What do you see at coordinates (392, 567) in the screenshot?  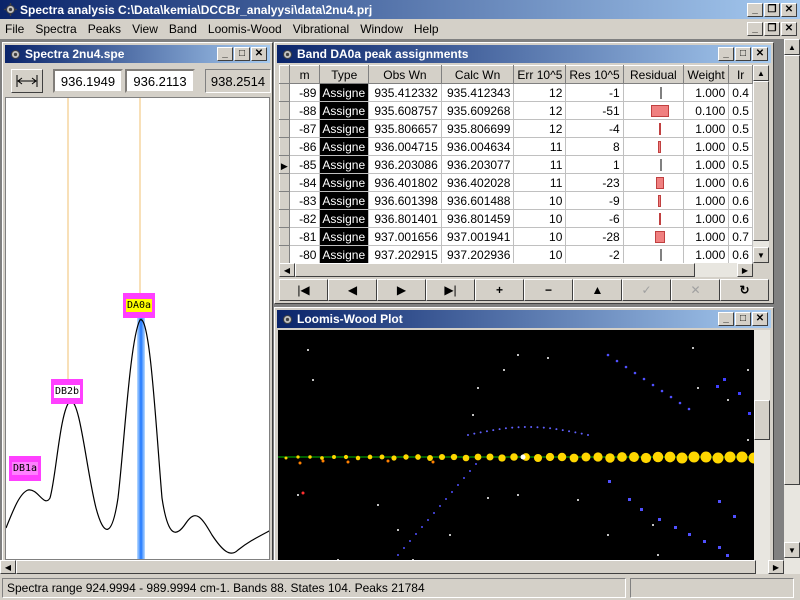 I see `mdi-hscroll: ◀ ▶` at bounding box center [392, 567].